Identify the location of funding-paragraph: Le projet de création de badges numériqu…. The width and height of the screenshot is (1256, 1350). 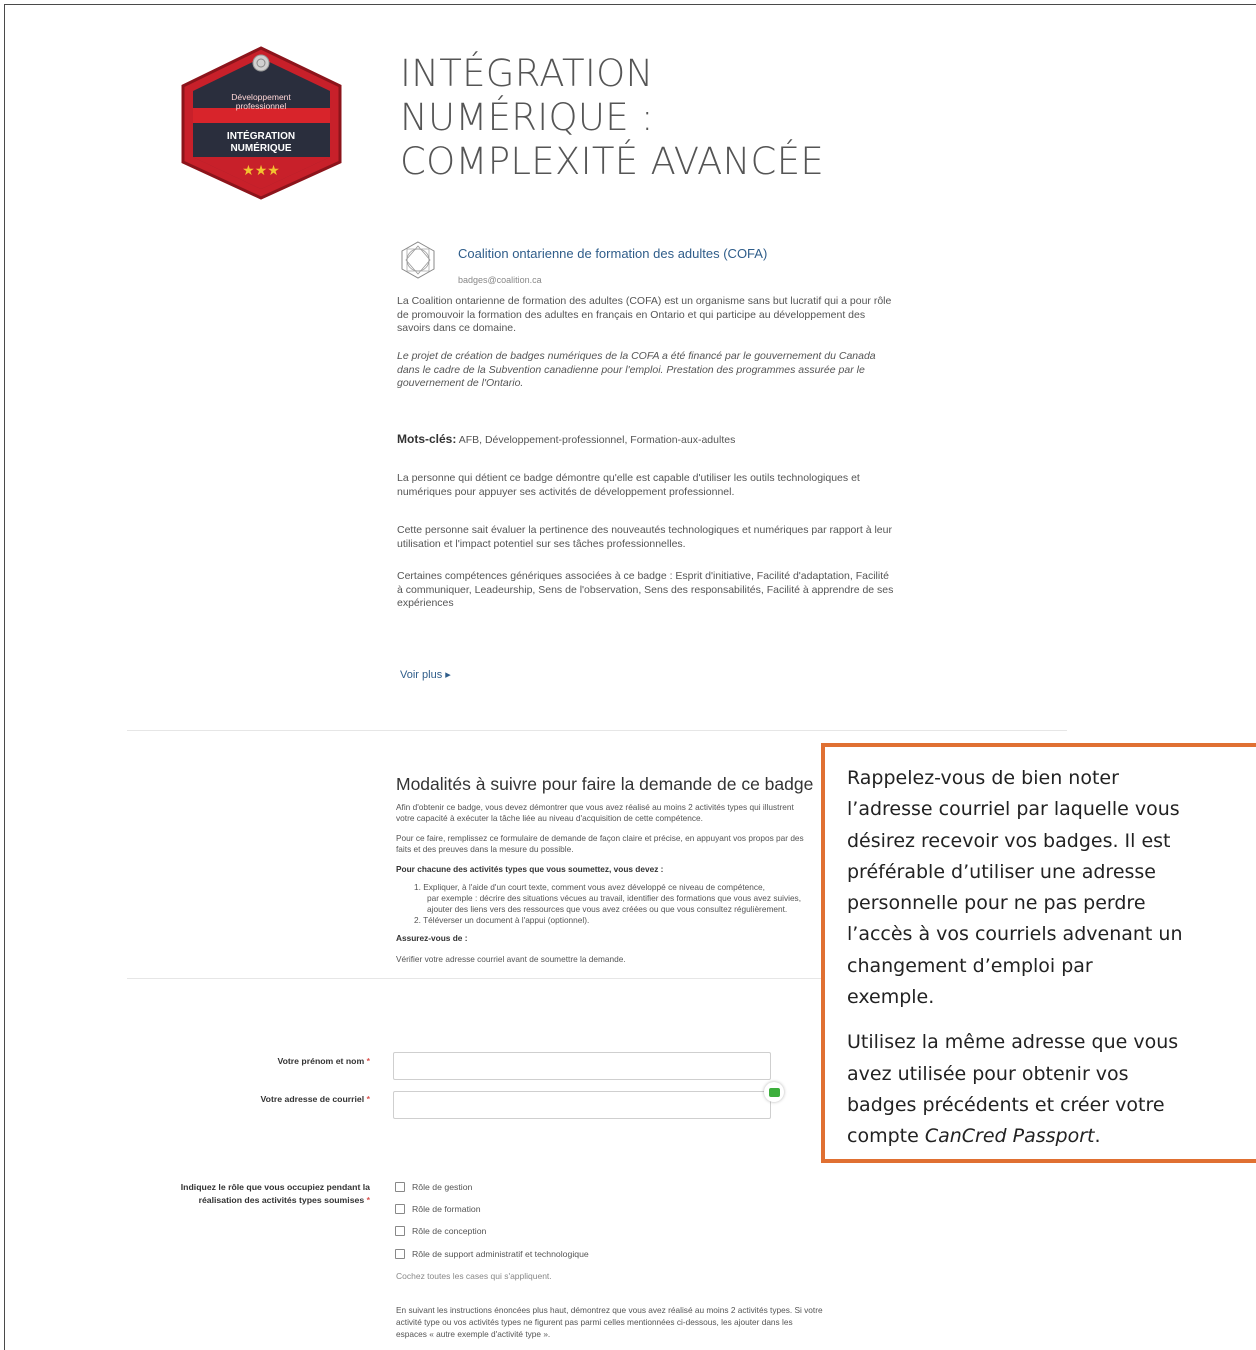
(636, 370).